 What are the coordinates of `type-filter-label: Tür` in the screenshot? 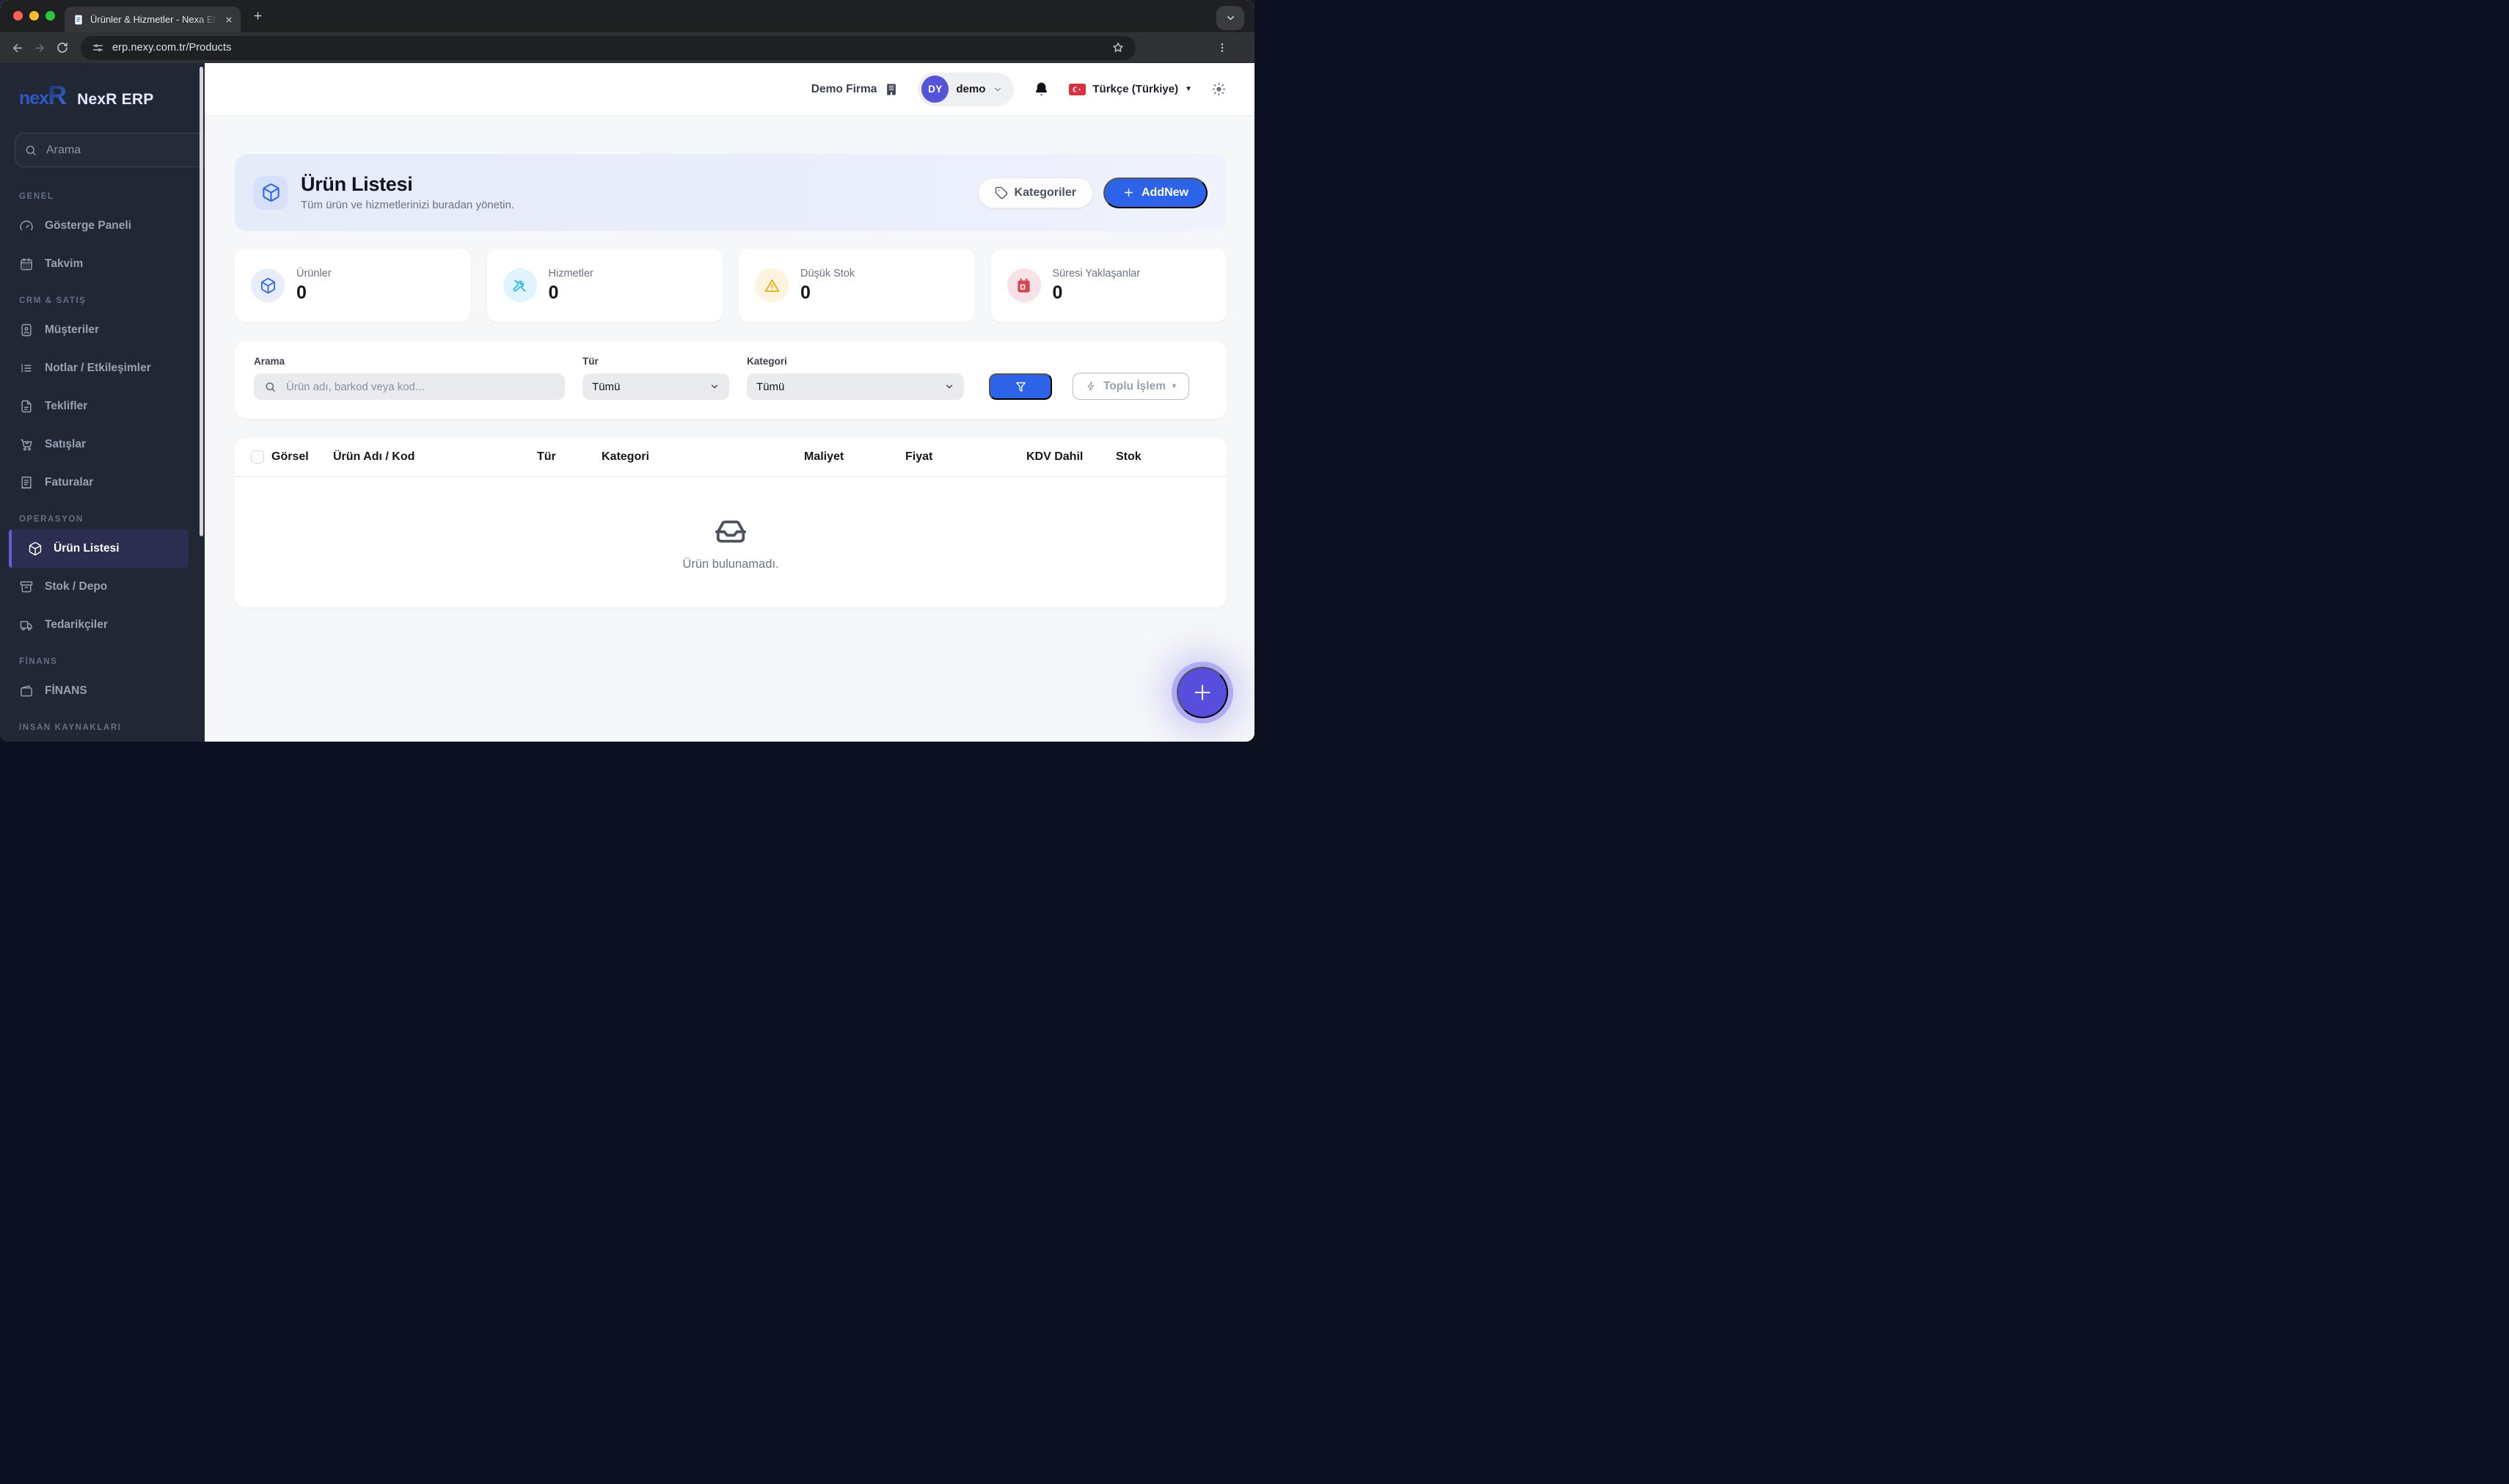 It's located at (590, 361).